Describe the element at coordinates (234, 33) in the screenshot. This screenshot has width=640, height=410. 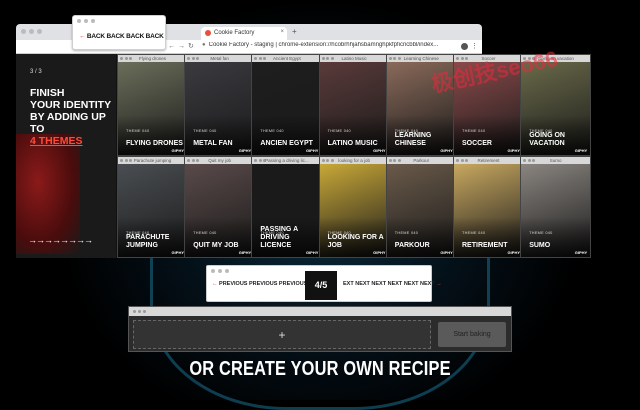
I see `tab-title: Cookie Factory` at that location.